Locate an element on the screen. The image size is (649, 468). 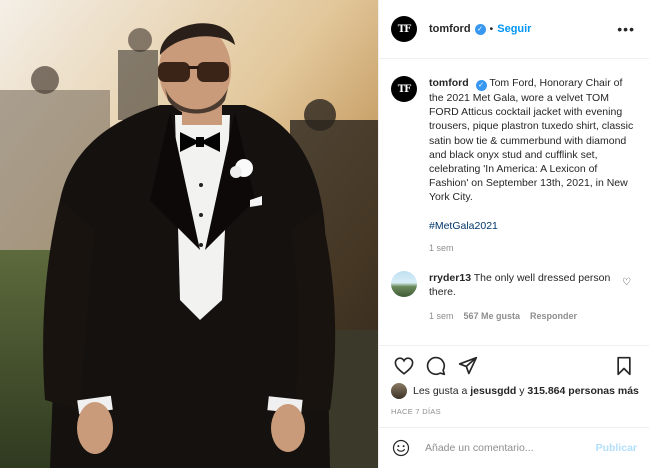
comment-input is located at coordinates (510, 448).